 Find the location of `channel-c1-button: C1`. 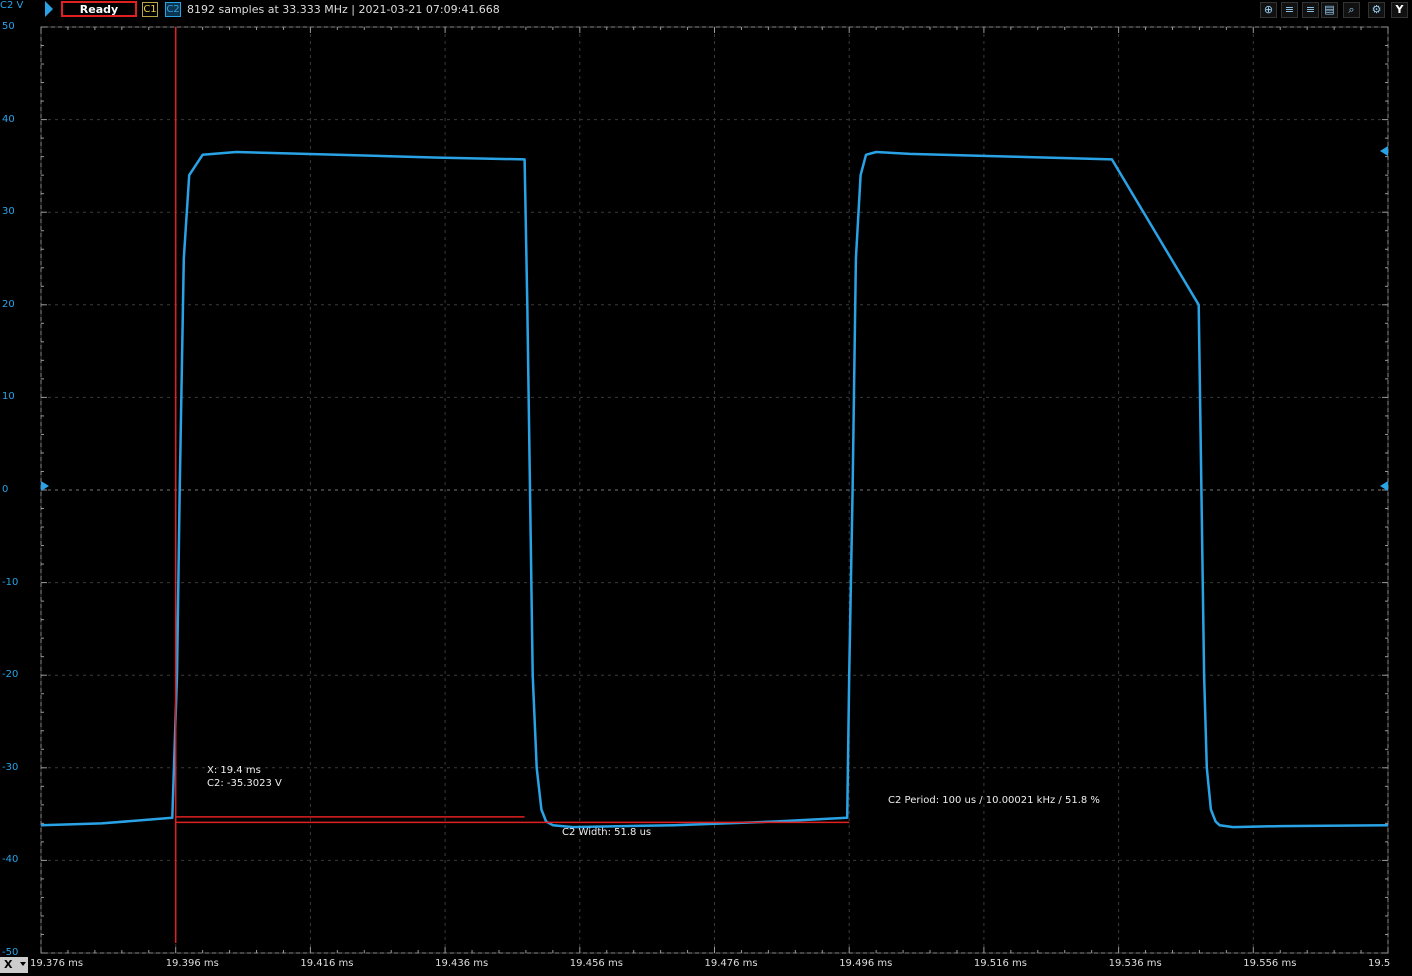

channel-c1-button: C1 is located at coordinates (150, 9).